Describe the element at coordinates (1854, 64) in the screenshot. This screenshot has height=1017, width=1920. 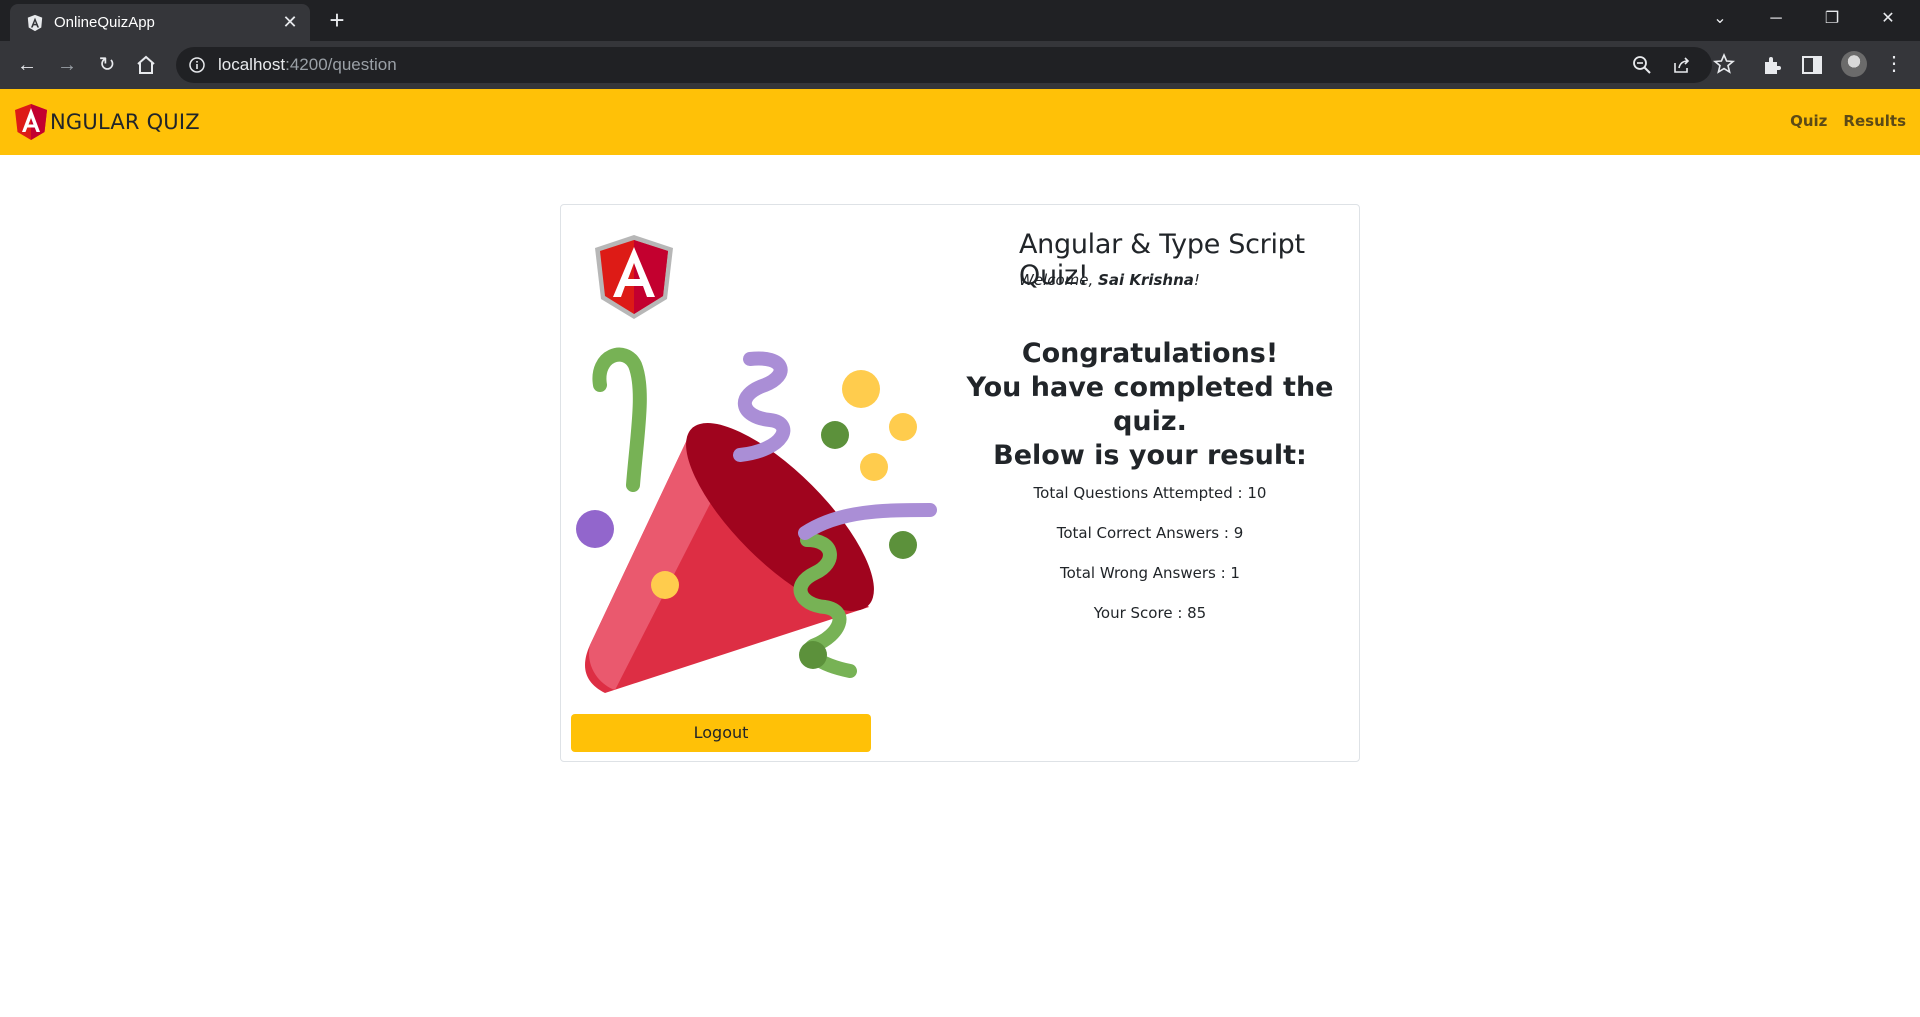
I see `profile-avatar` at that location.